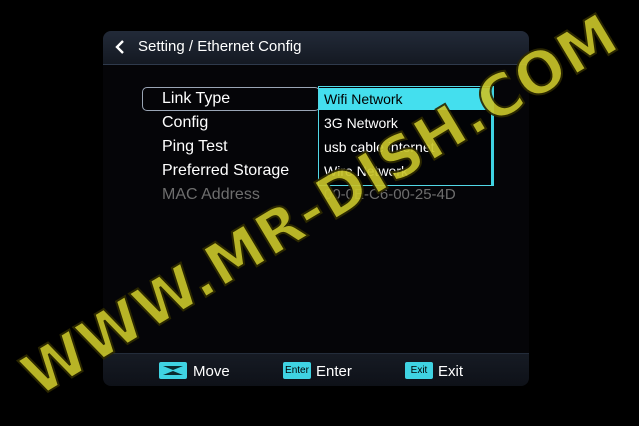 The height and width of the screenshot is (426, 639). What do you see at coordinates (220, 46) in the screenshot?
I see `page-title: Setting / Ethernet Config` at bounding box center [220, 46].